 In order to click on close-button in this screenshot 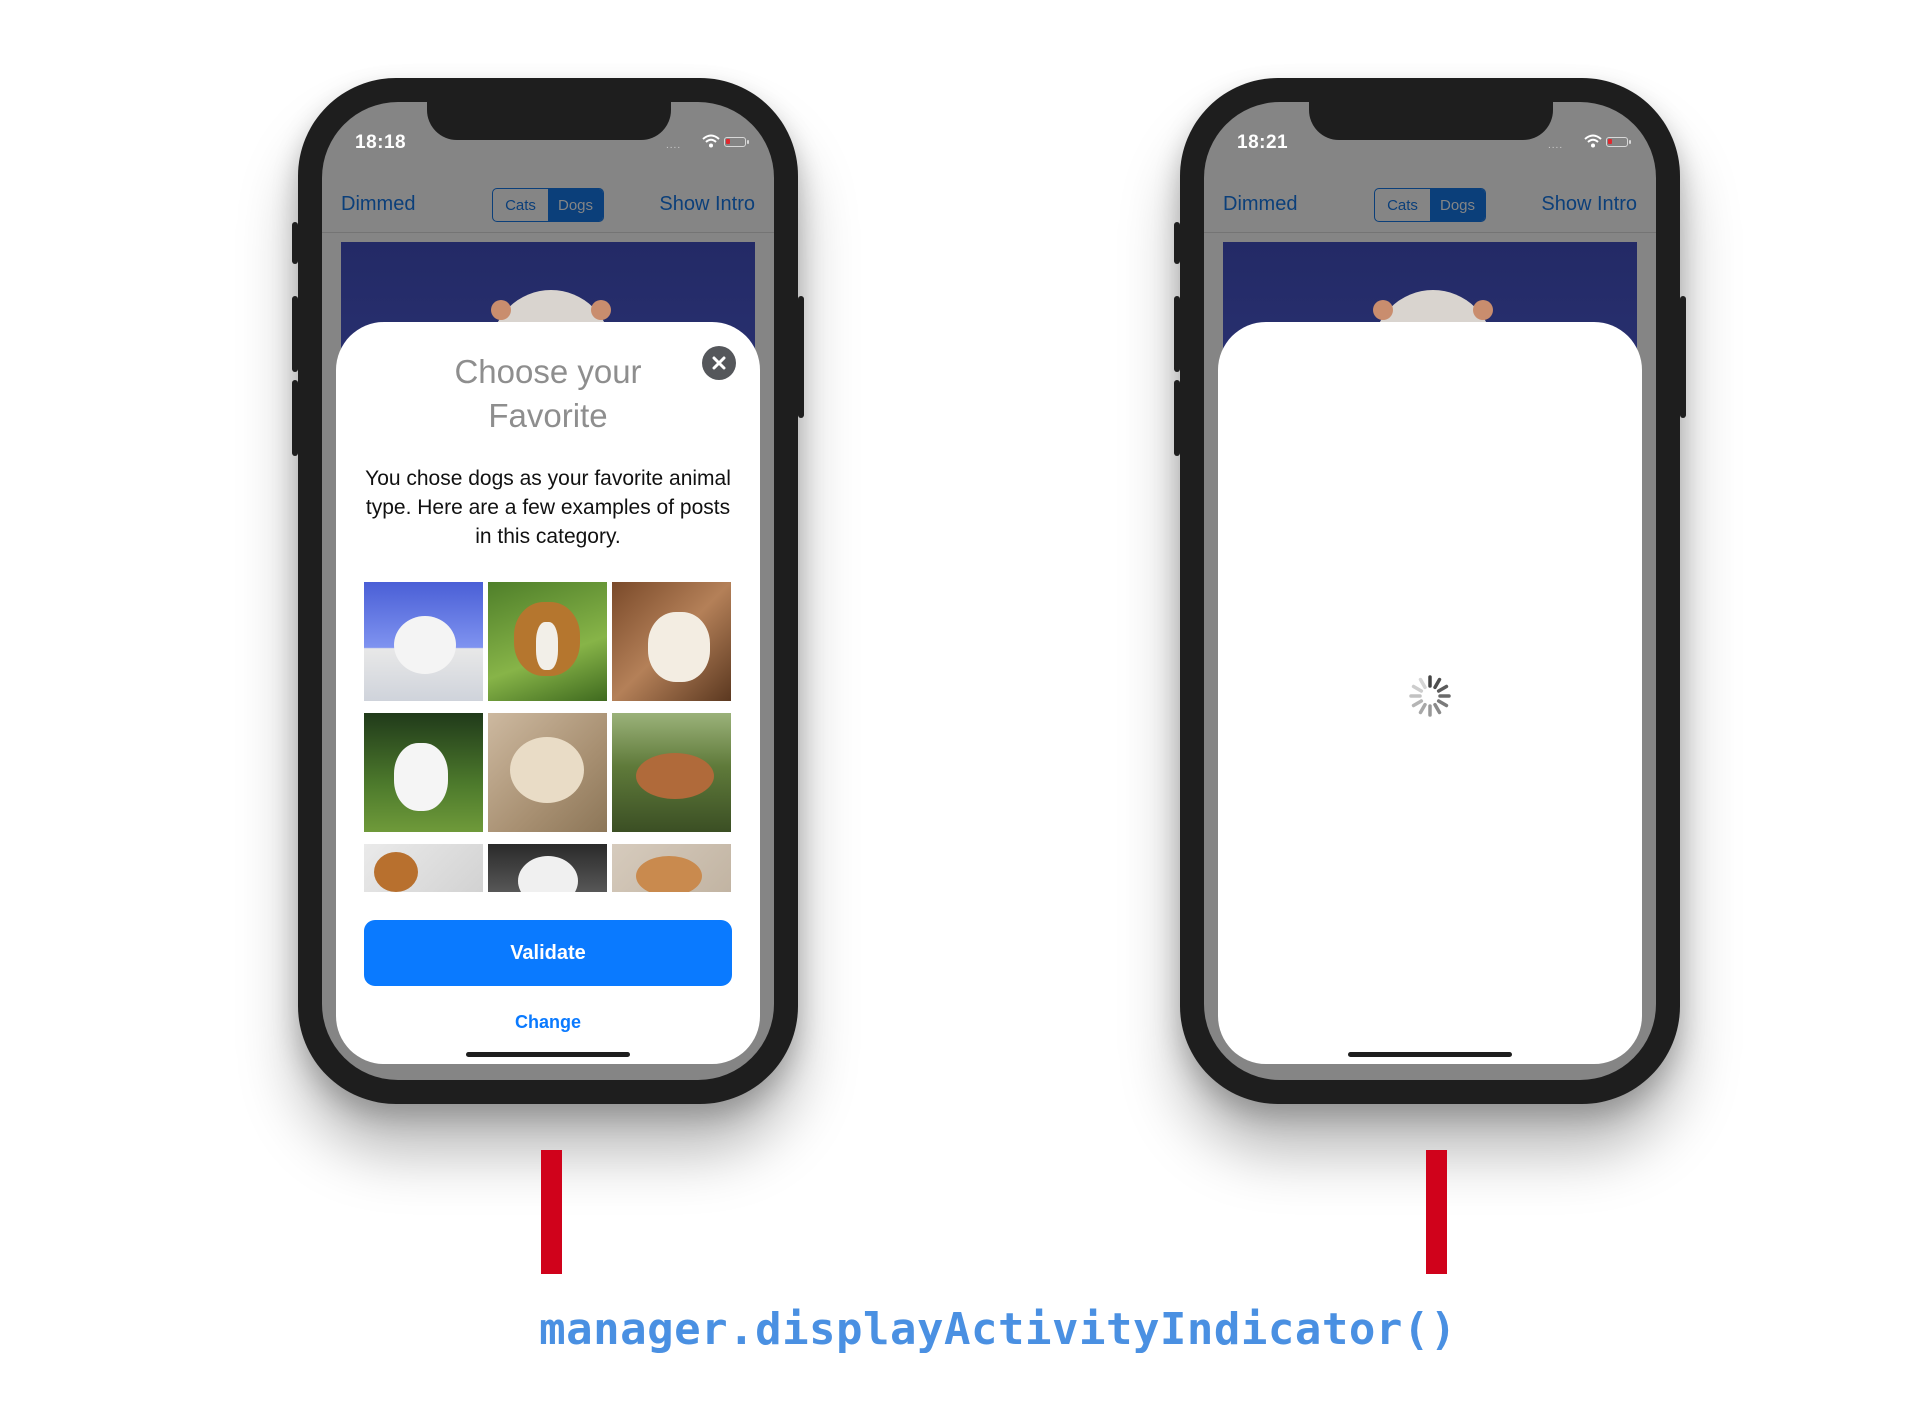, I will do `click(719, 363)`.